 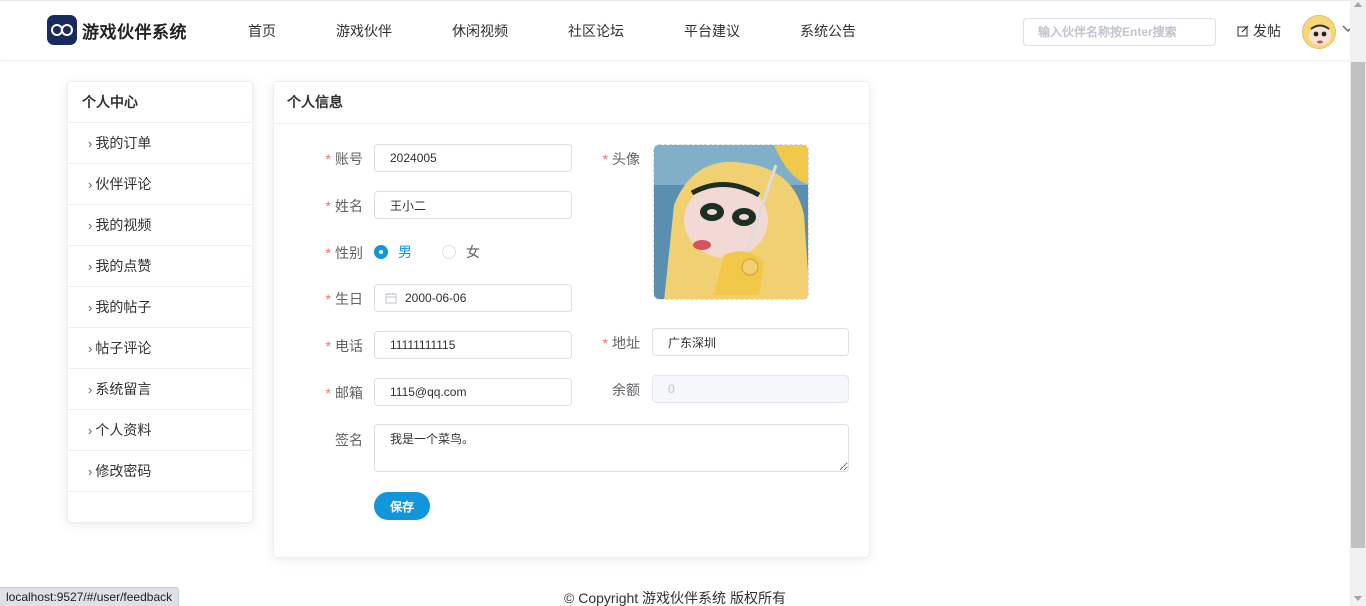 What do you see at coordinates (160, 143) in the screenshot?
I see `sidebar-item-orders: › 我的订单` at bounding box center [160, 143].